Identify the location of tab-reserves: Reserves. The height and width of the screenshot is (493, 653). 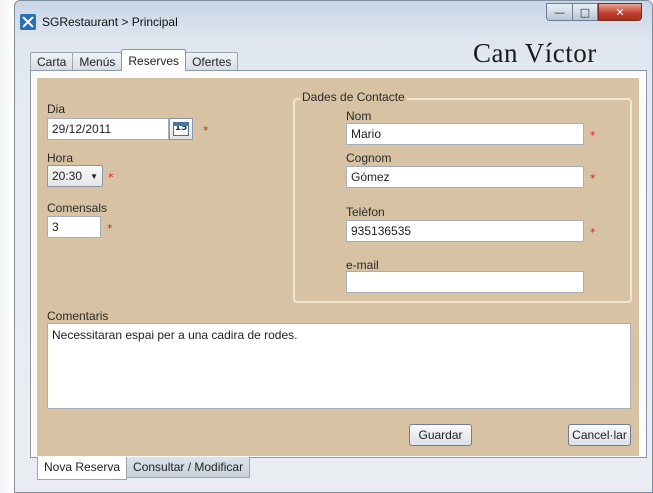
(154, 60).